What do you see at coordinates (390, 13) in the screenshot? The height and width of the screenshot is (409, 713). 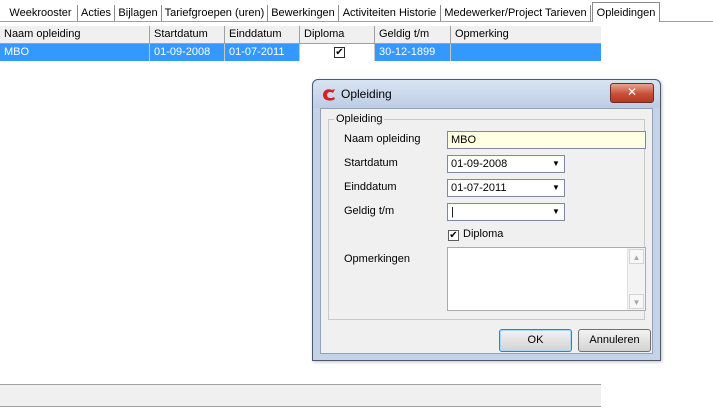 I see `tab-activiteiten-historie: Activiteiten Historie` at bounding box center [390, 13].